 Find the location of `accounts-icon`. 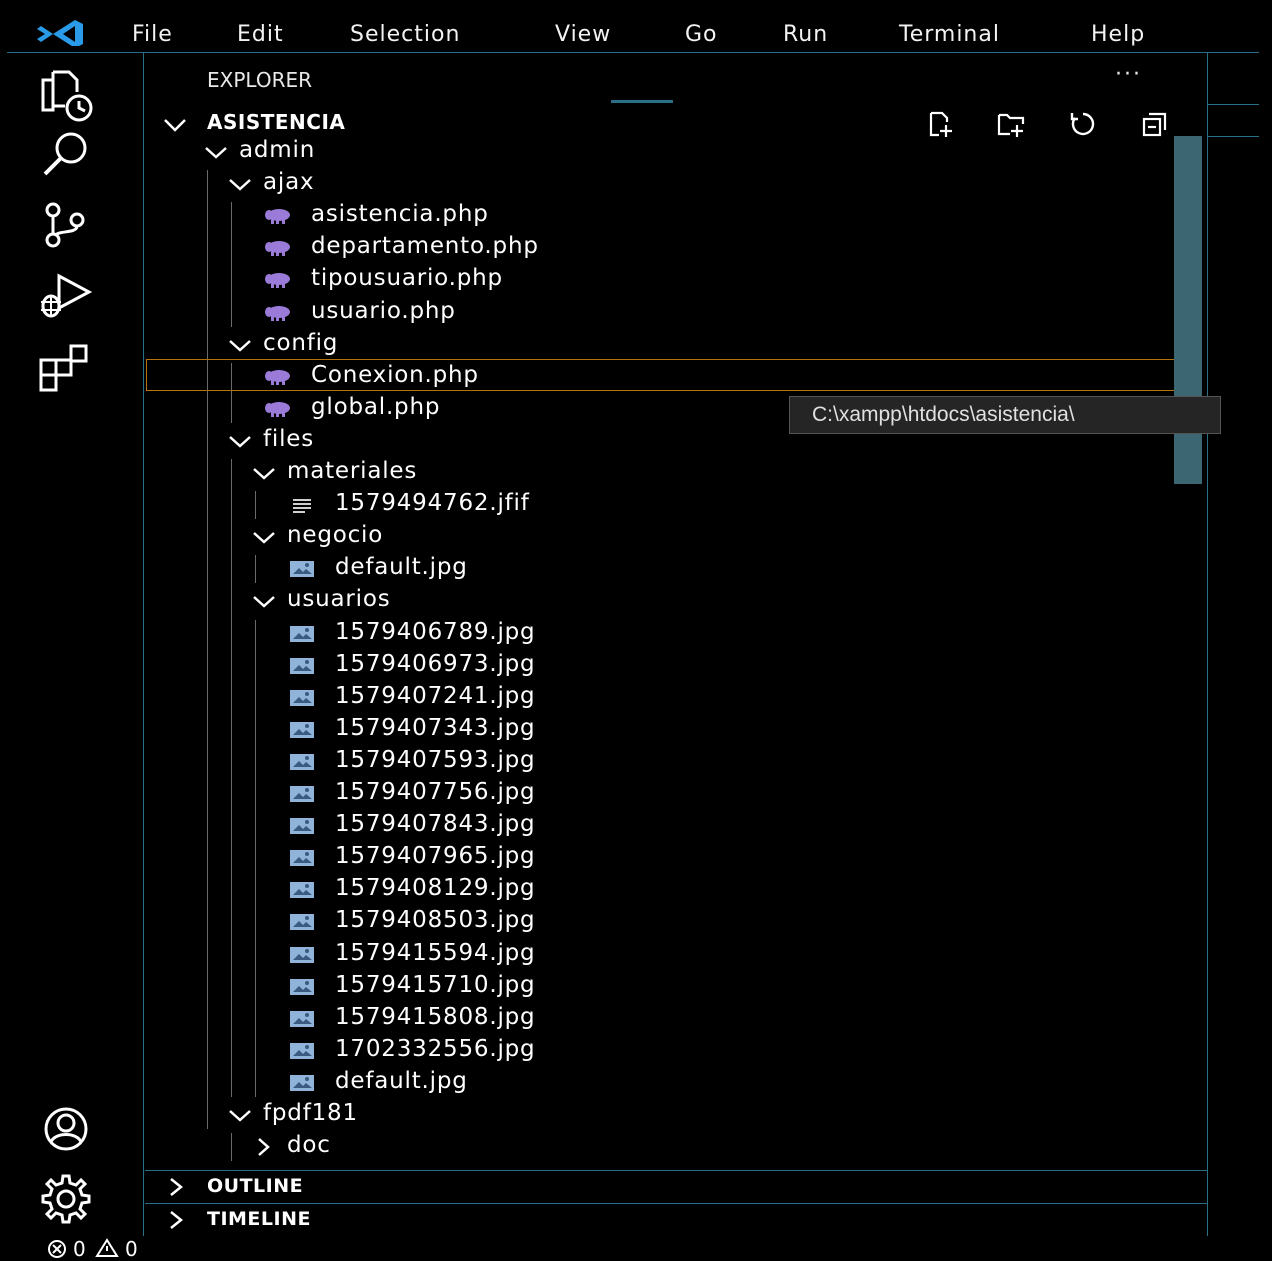

accounts-icon is located at coordinates (66, 1129).